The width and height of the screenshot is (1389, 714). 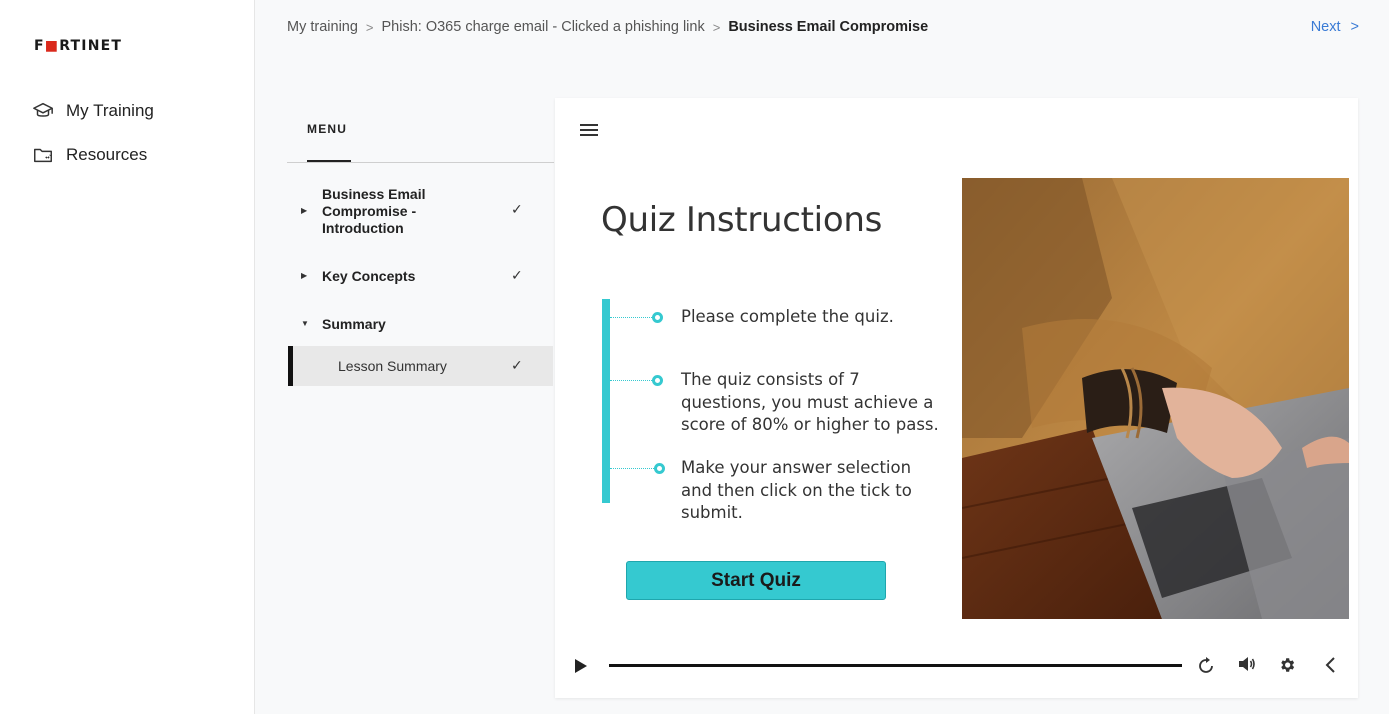 I want to click on collapse-icon, so click(x=1330, y=665).